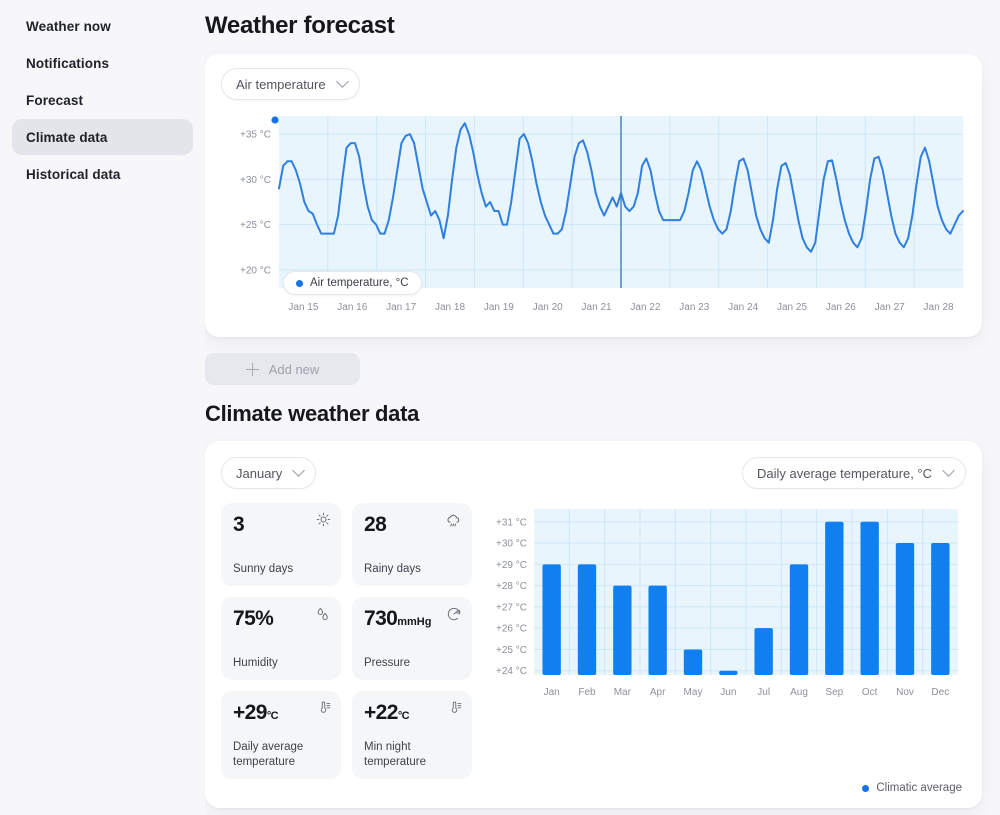 This screenshot has height=815, width=1000. What do you see at coordinates (940, 692) in the screenshot?
I see `svg-text: Dec` at bounding box center [940, 692].